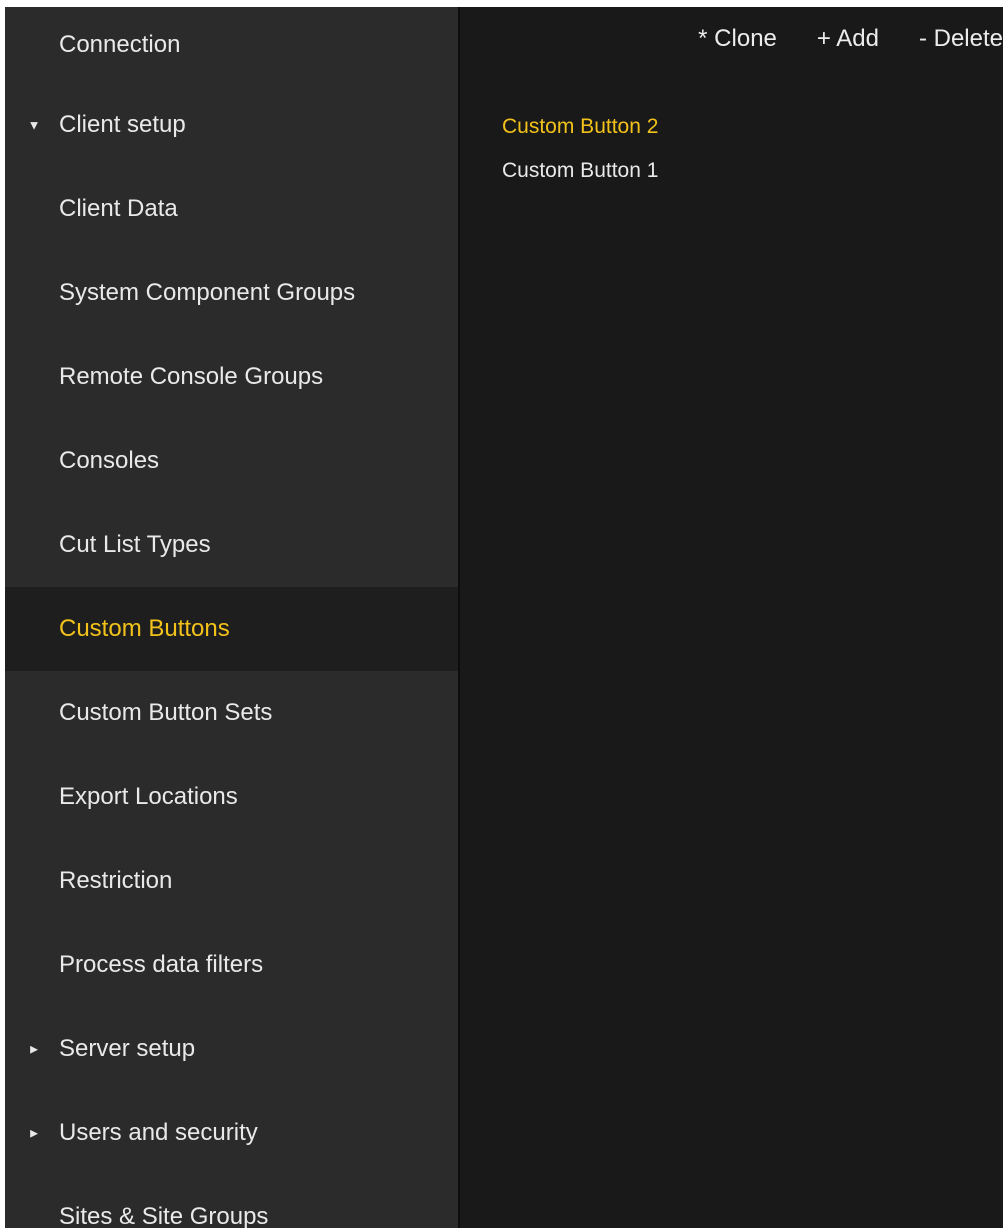 The width and height of the screenshot is (1003, 1228). What do you see at coordinates (737, 39) in the screenshot?
I see `clone-button: * Clone` at bounding box center [737, 39].